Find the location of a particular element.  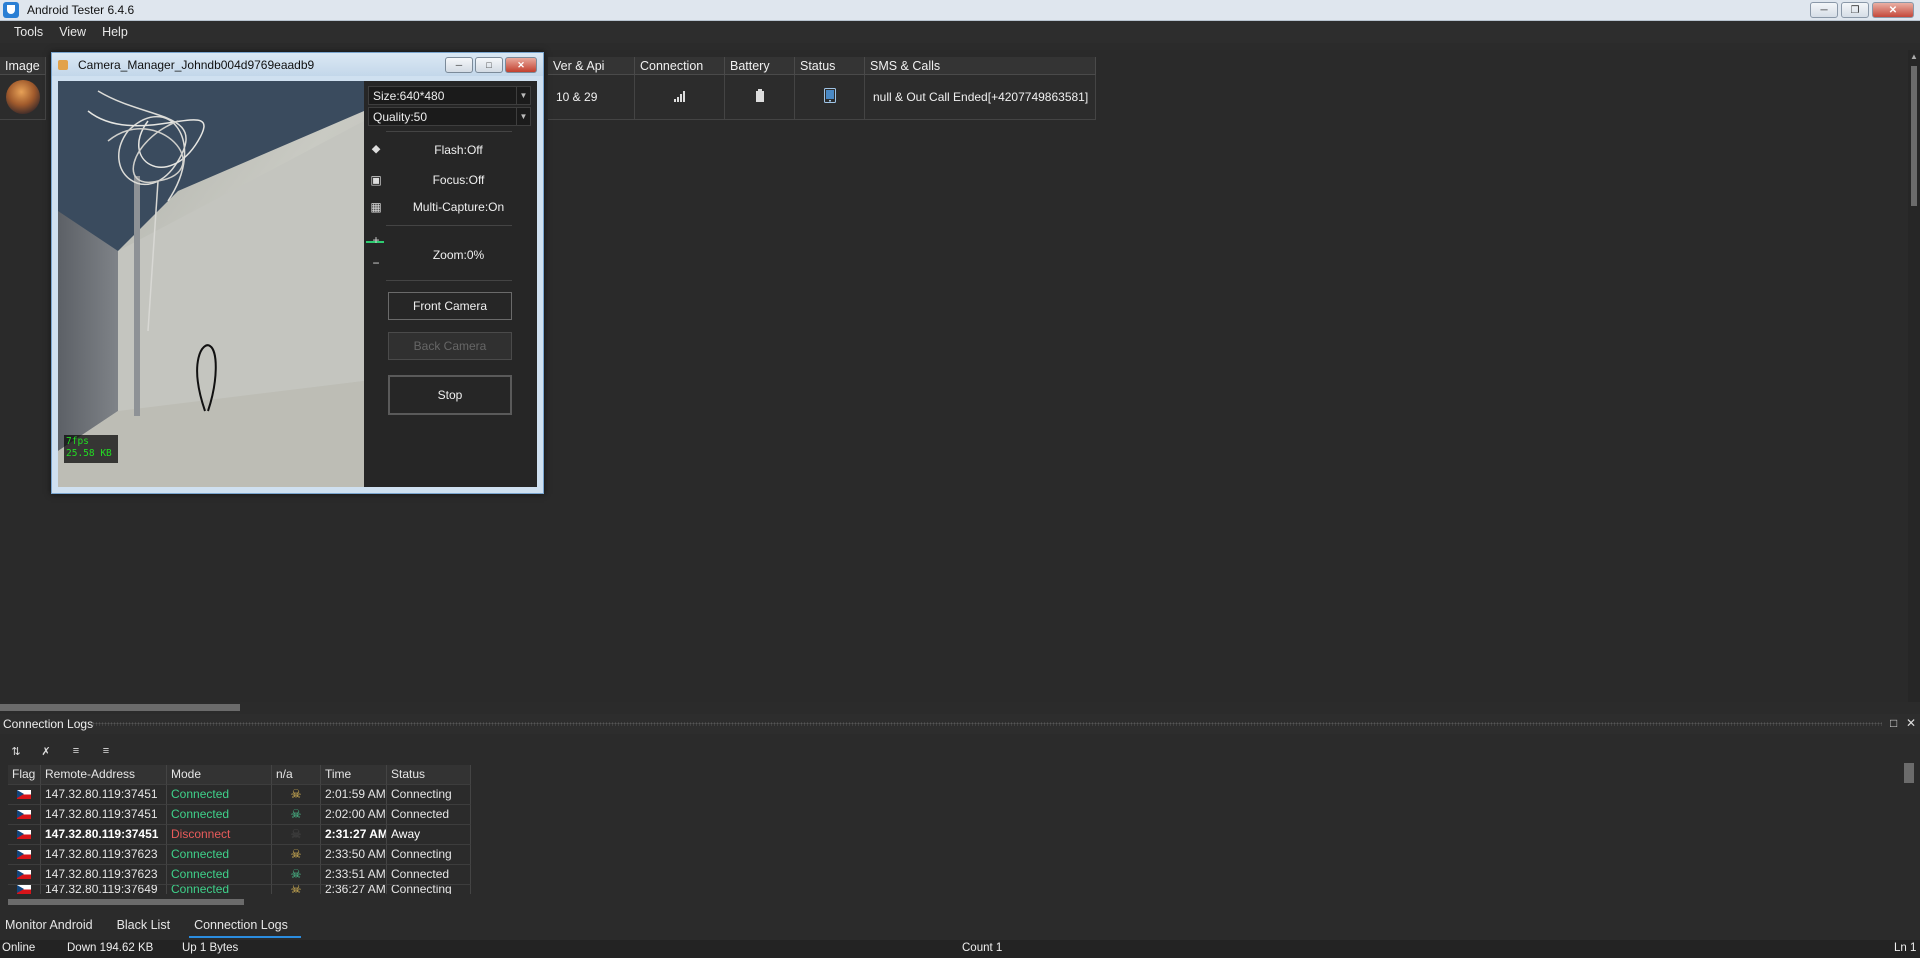

device-image-cell is located at coordinates (23, 97).